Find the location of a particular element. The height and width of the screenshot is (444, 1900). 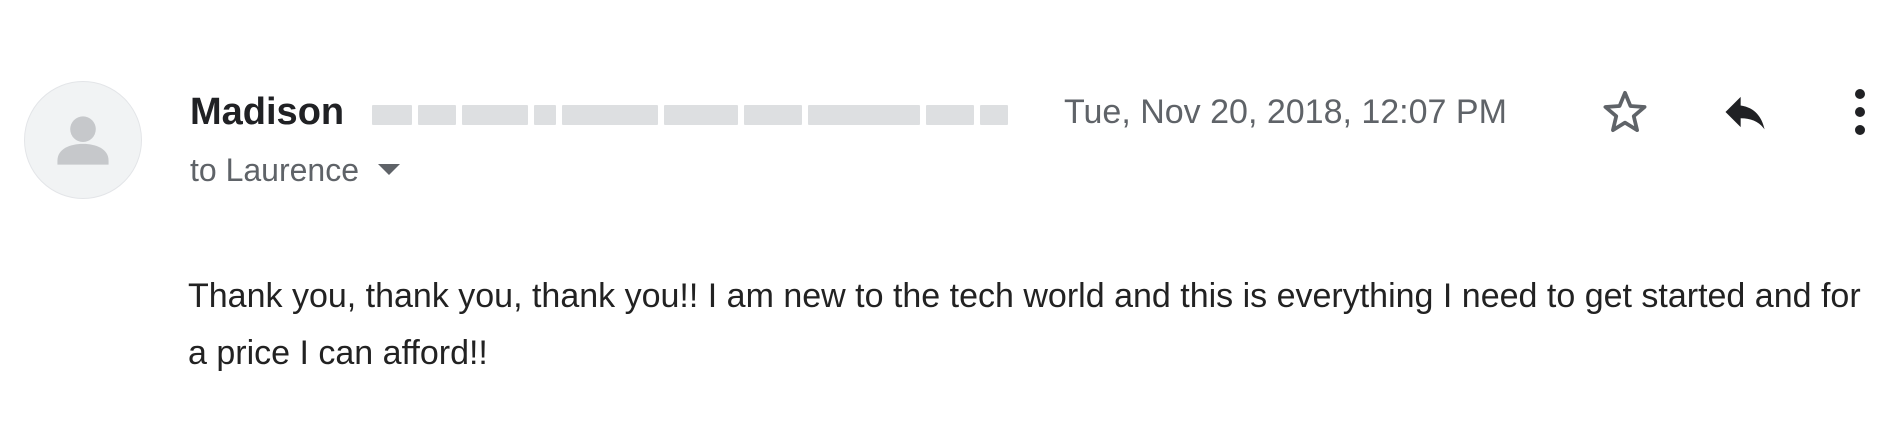

chevron-down-icon is located at coordinates (389, 170).